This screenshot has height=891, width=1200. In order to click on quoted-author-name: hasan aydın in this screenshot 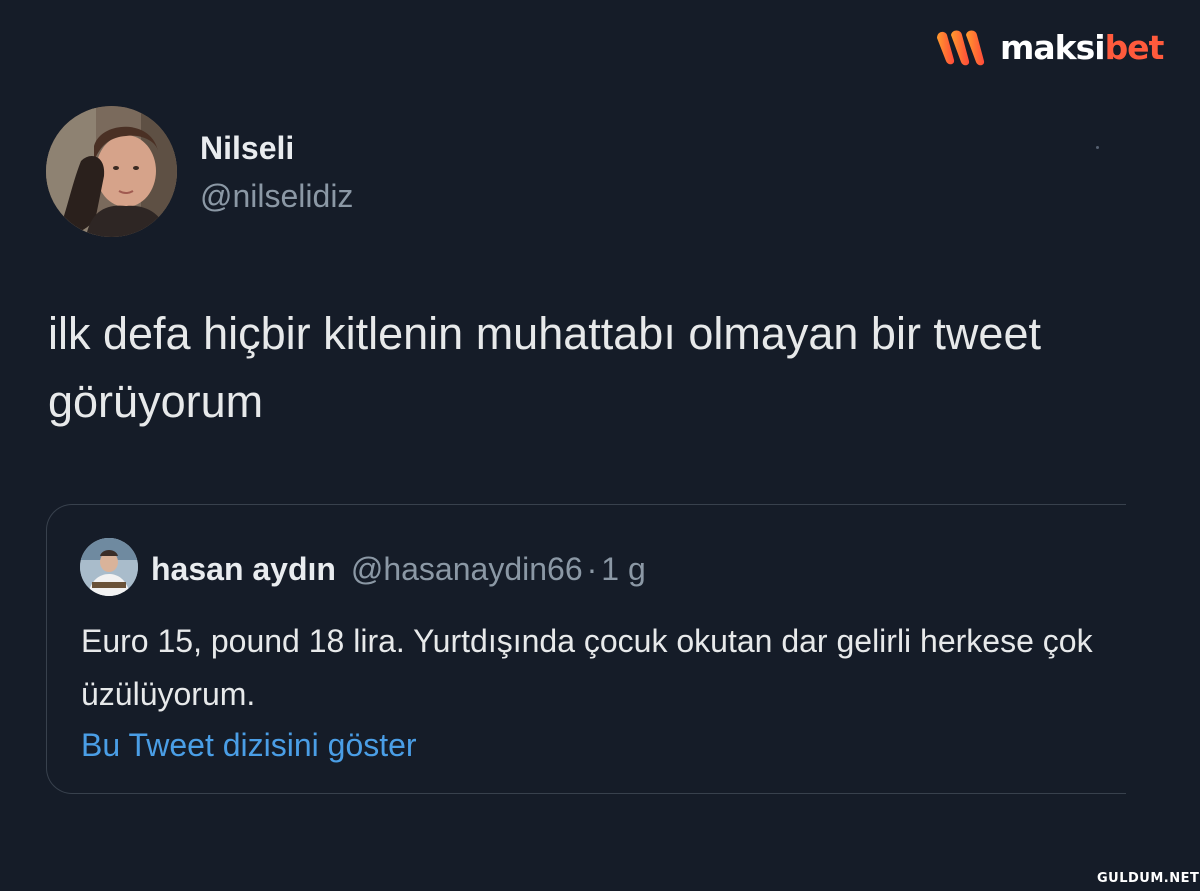, I will do `click(243, 569)`.